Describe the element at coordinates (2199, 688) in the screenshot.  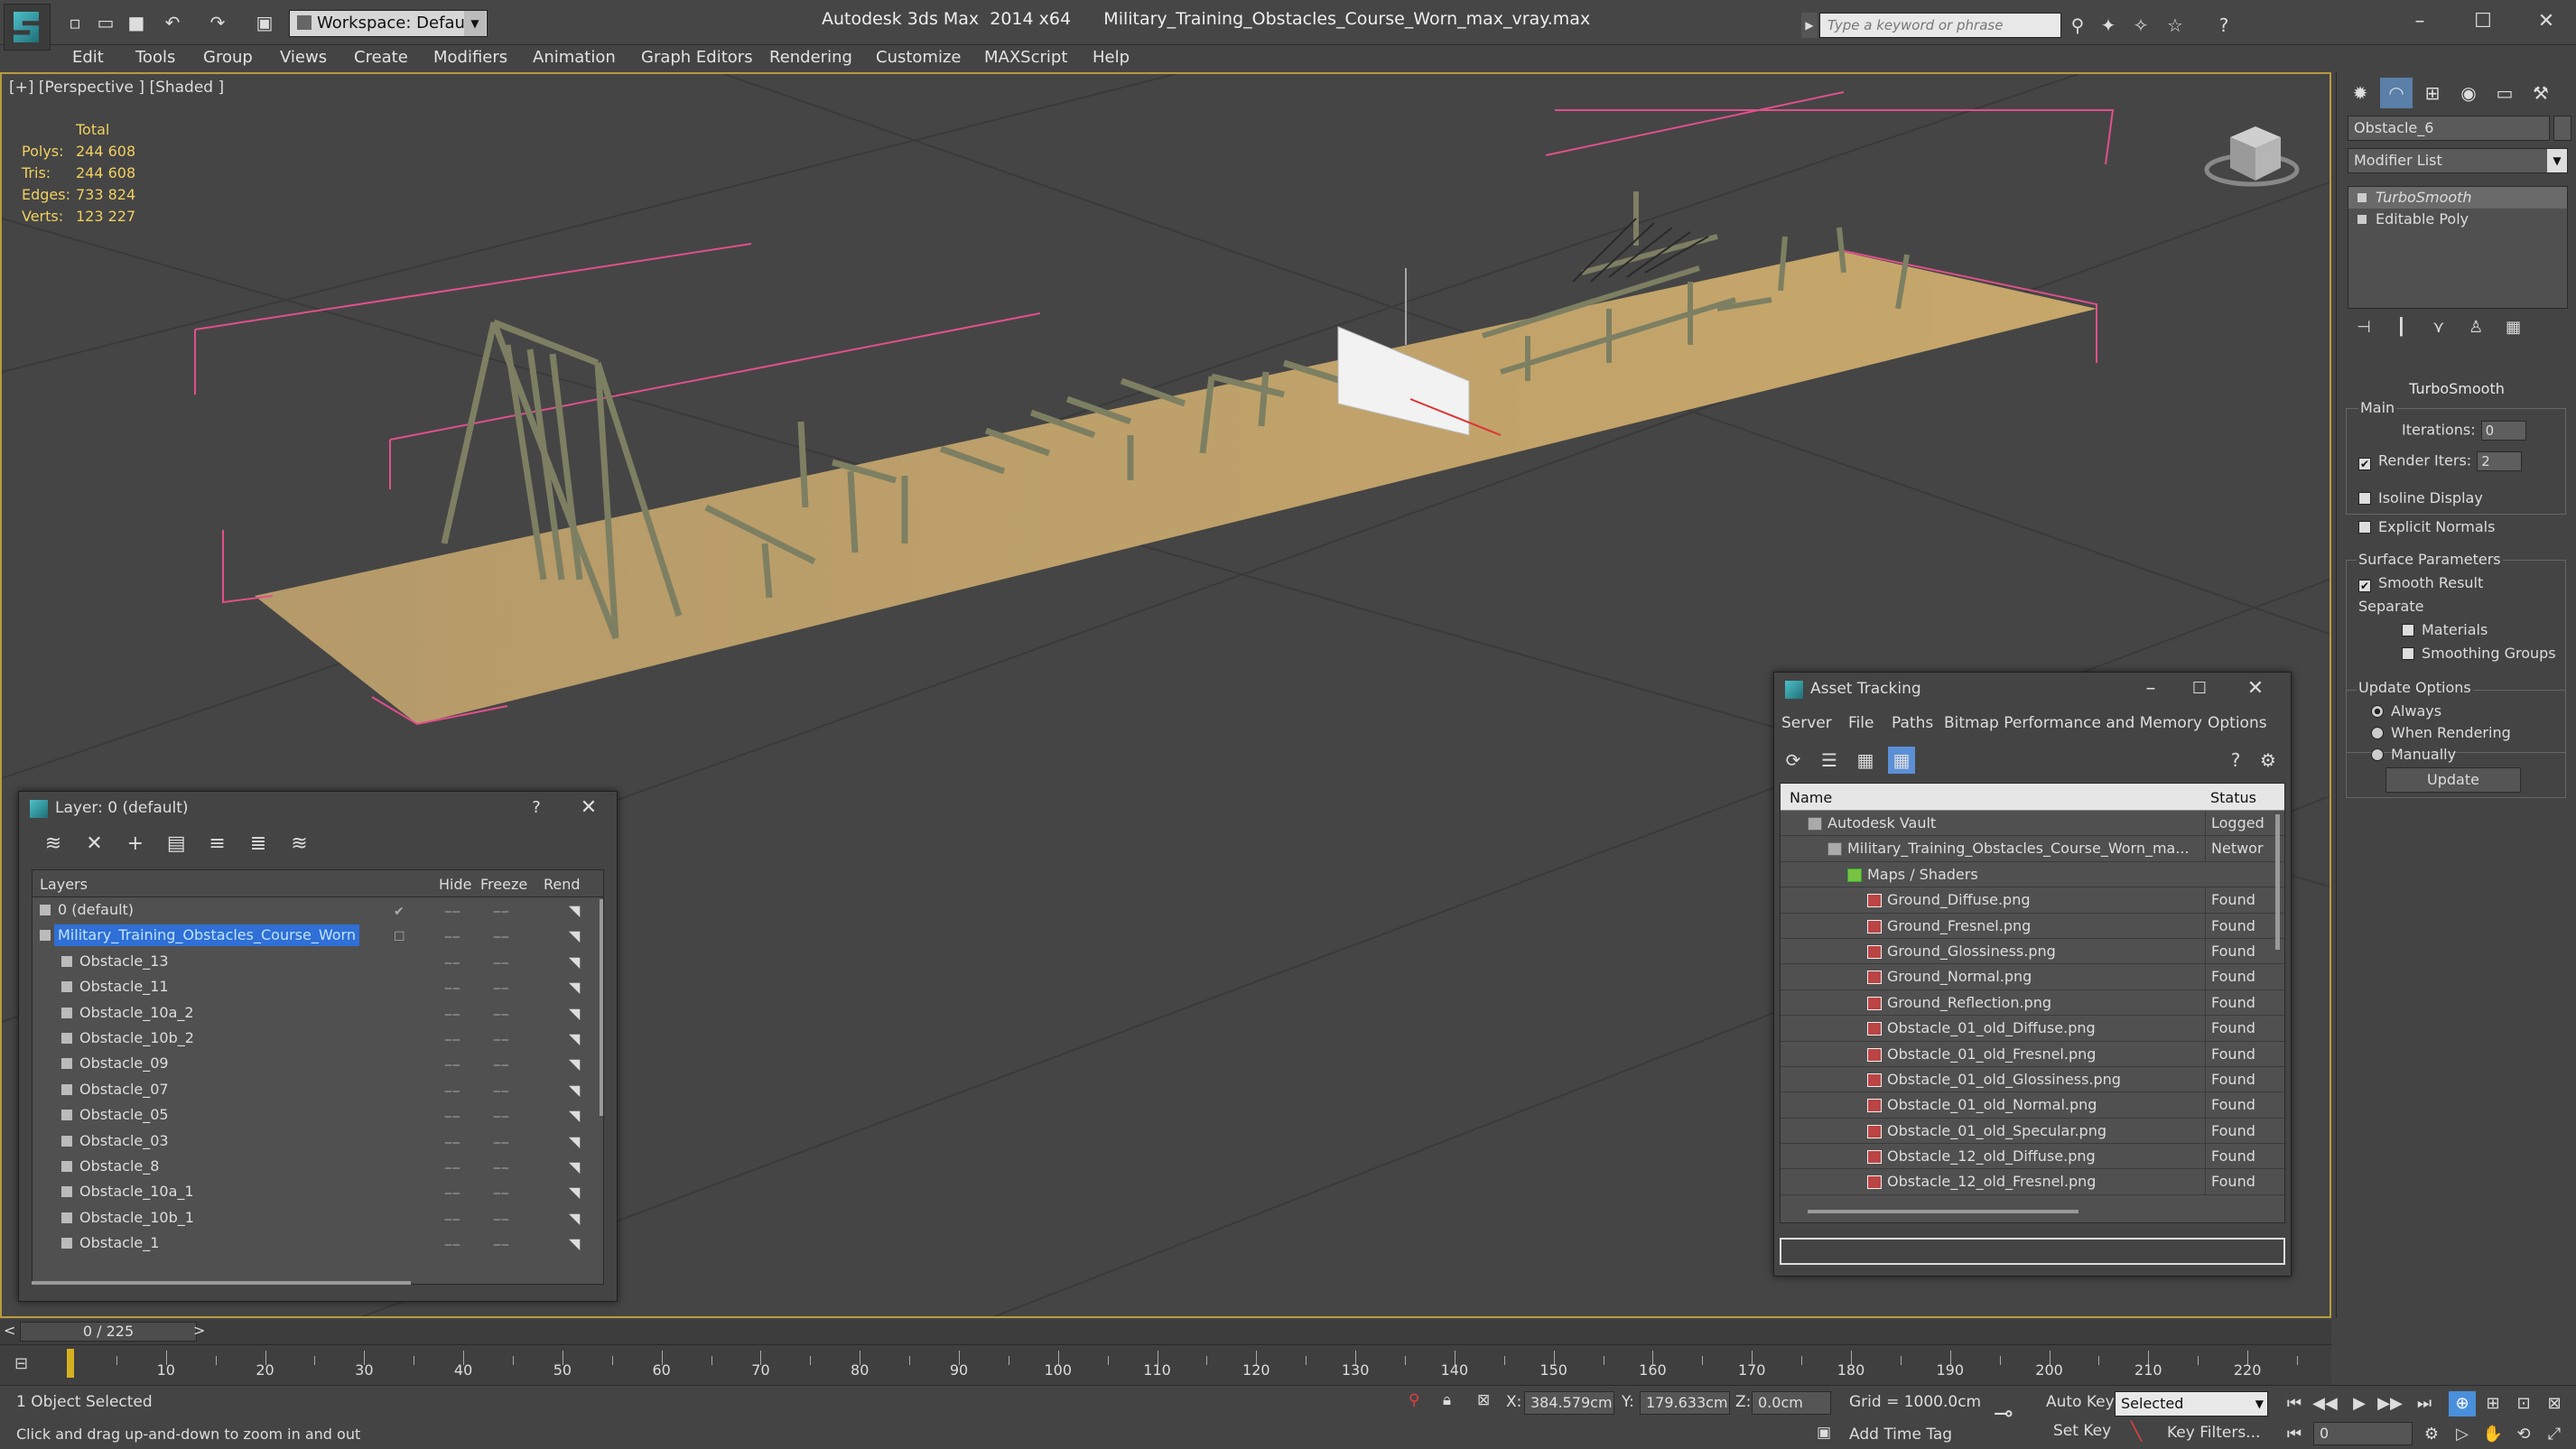
I see `maximize-icon: ☐` at that location.